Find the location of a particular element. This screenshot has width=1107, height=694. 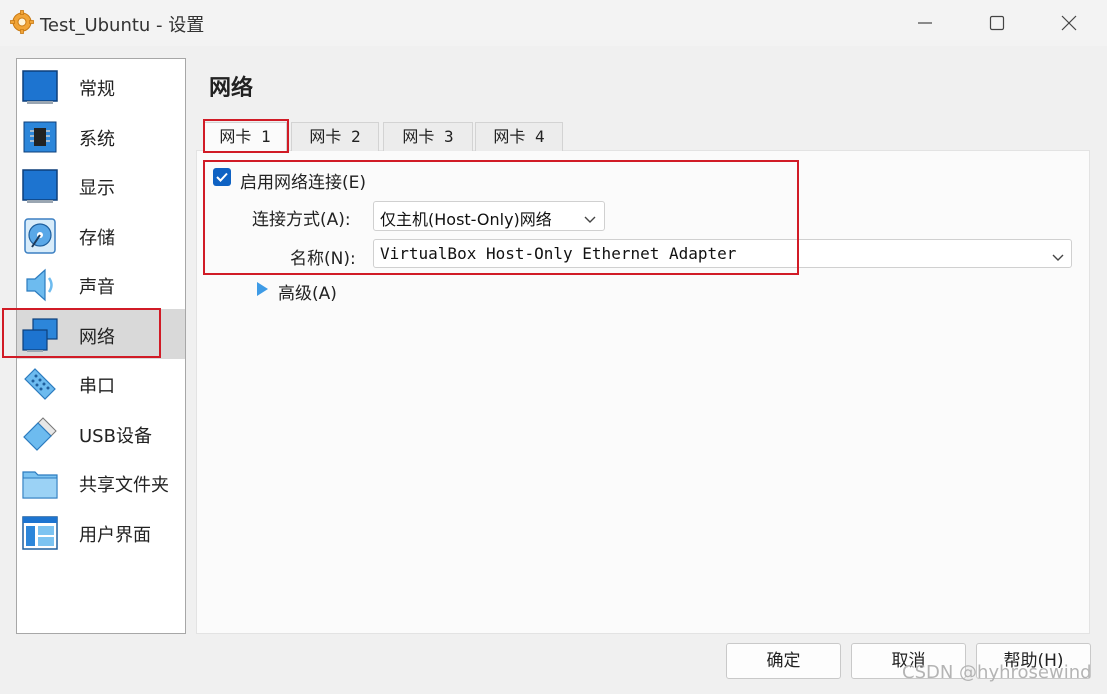

usb-icon is located at coordinates (40, 434).